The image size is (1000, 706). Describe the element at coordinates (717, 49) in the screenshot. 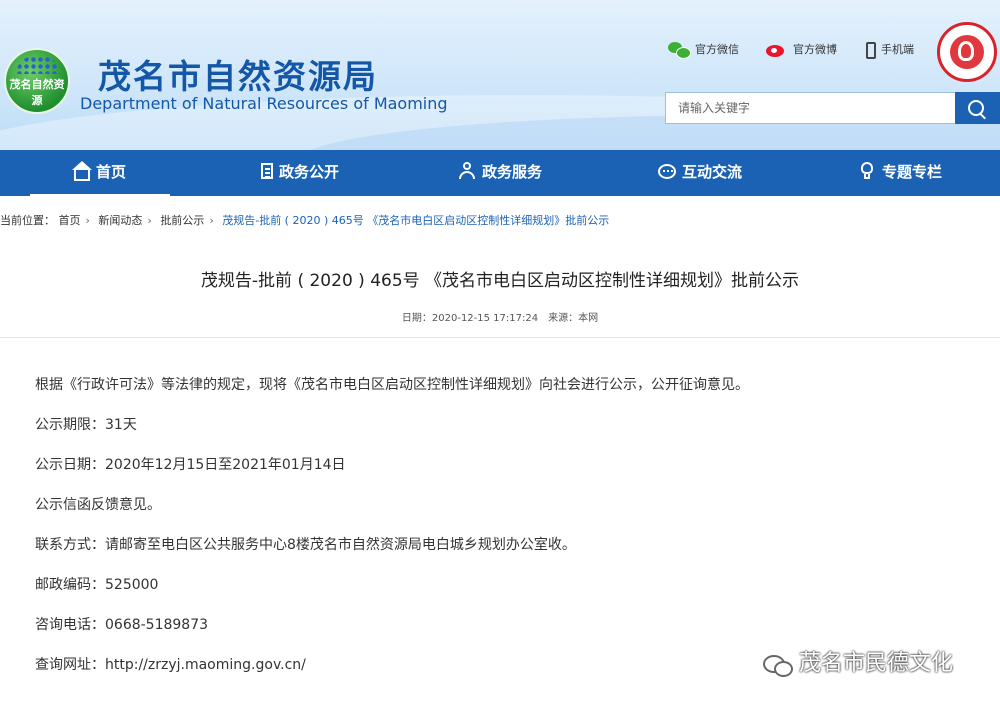

I see `wechat-link-label: 官方微信` at that location.